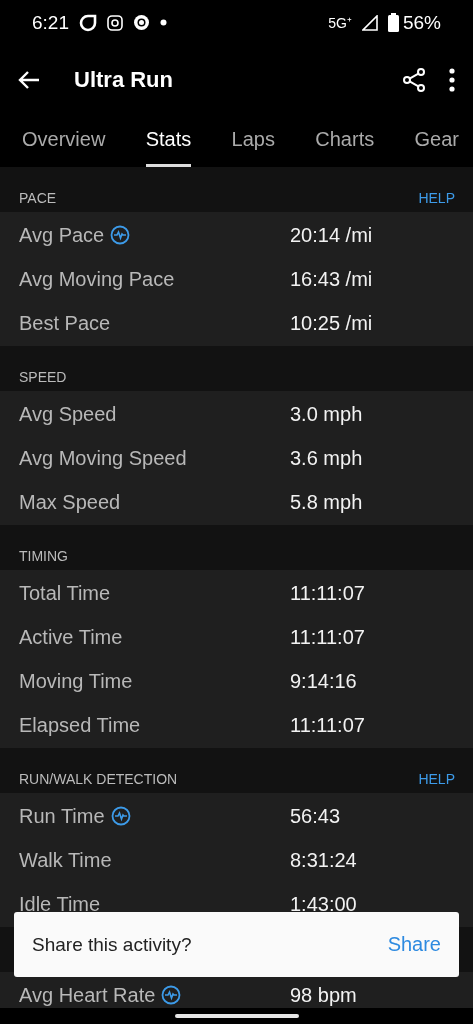  Describe the element at coordinates (88, 22) in the screenshot. I see `ring-icon` at that location.